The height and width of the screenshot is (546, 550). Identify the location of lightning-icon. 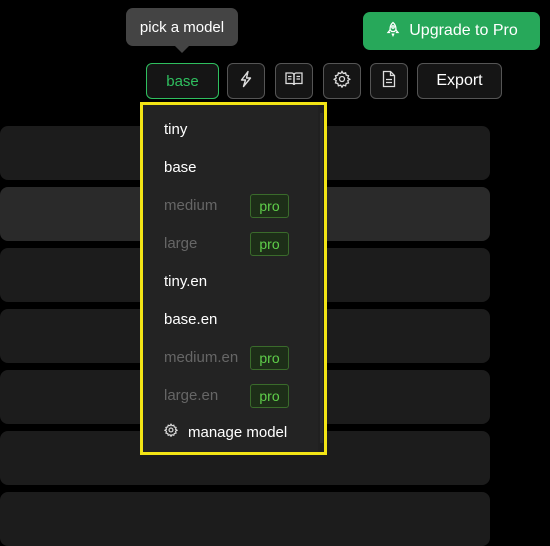
(246, 81).